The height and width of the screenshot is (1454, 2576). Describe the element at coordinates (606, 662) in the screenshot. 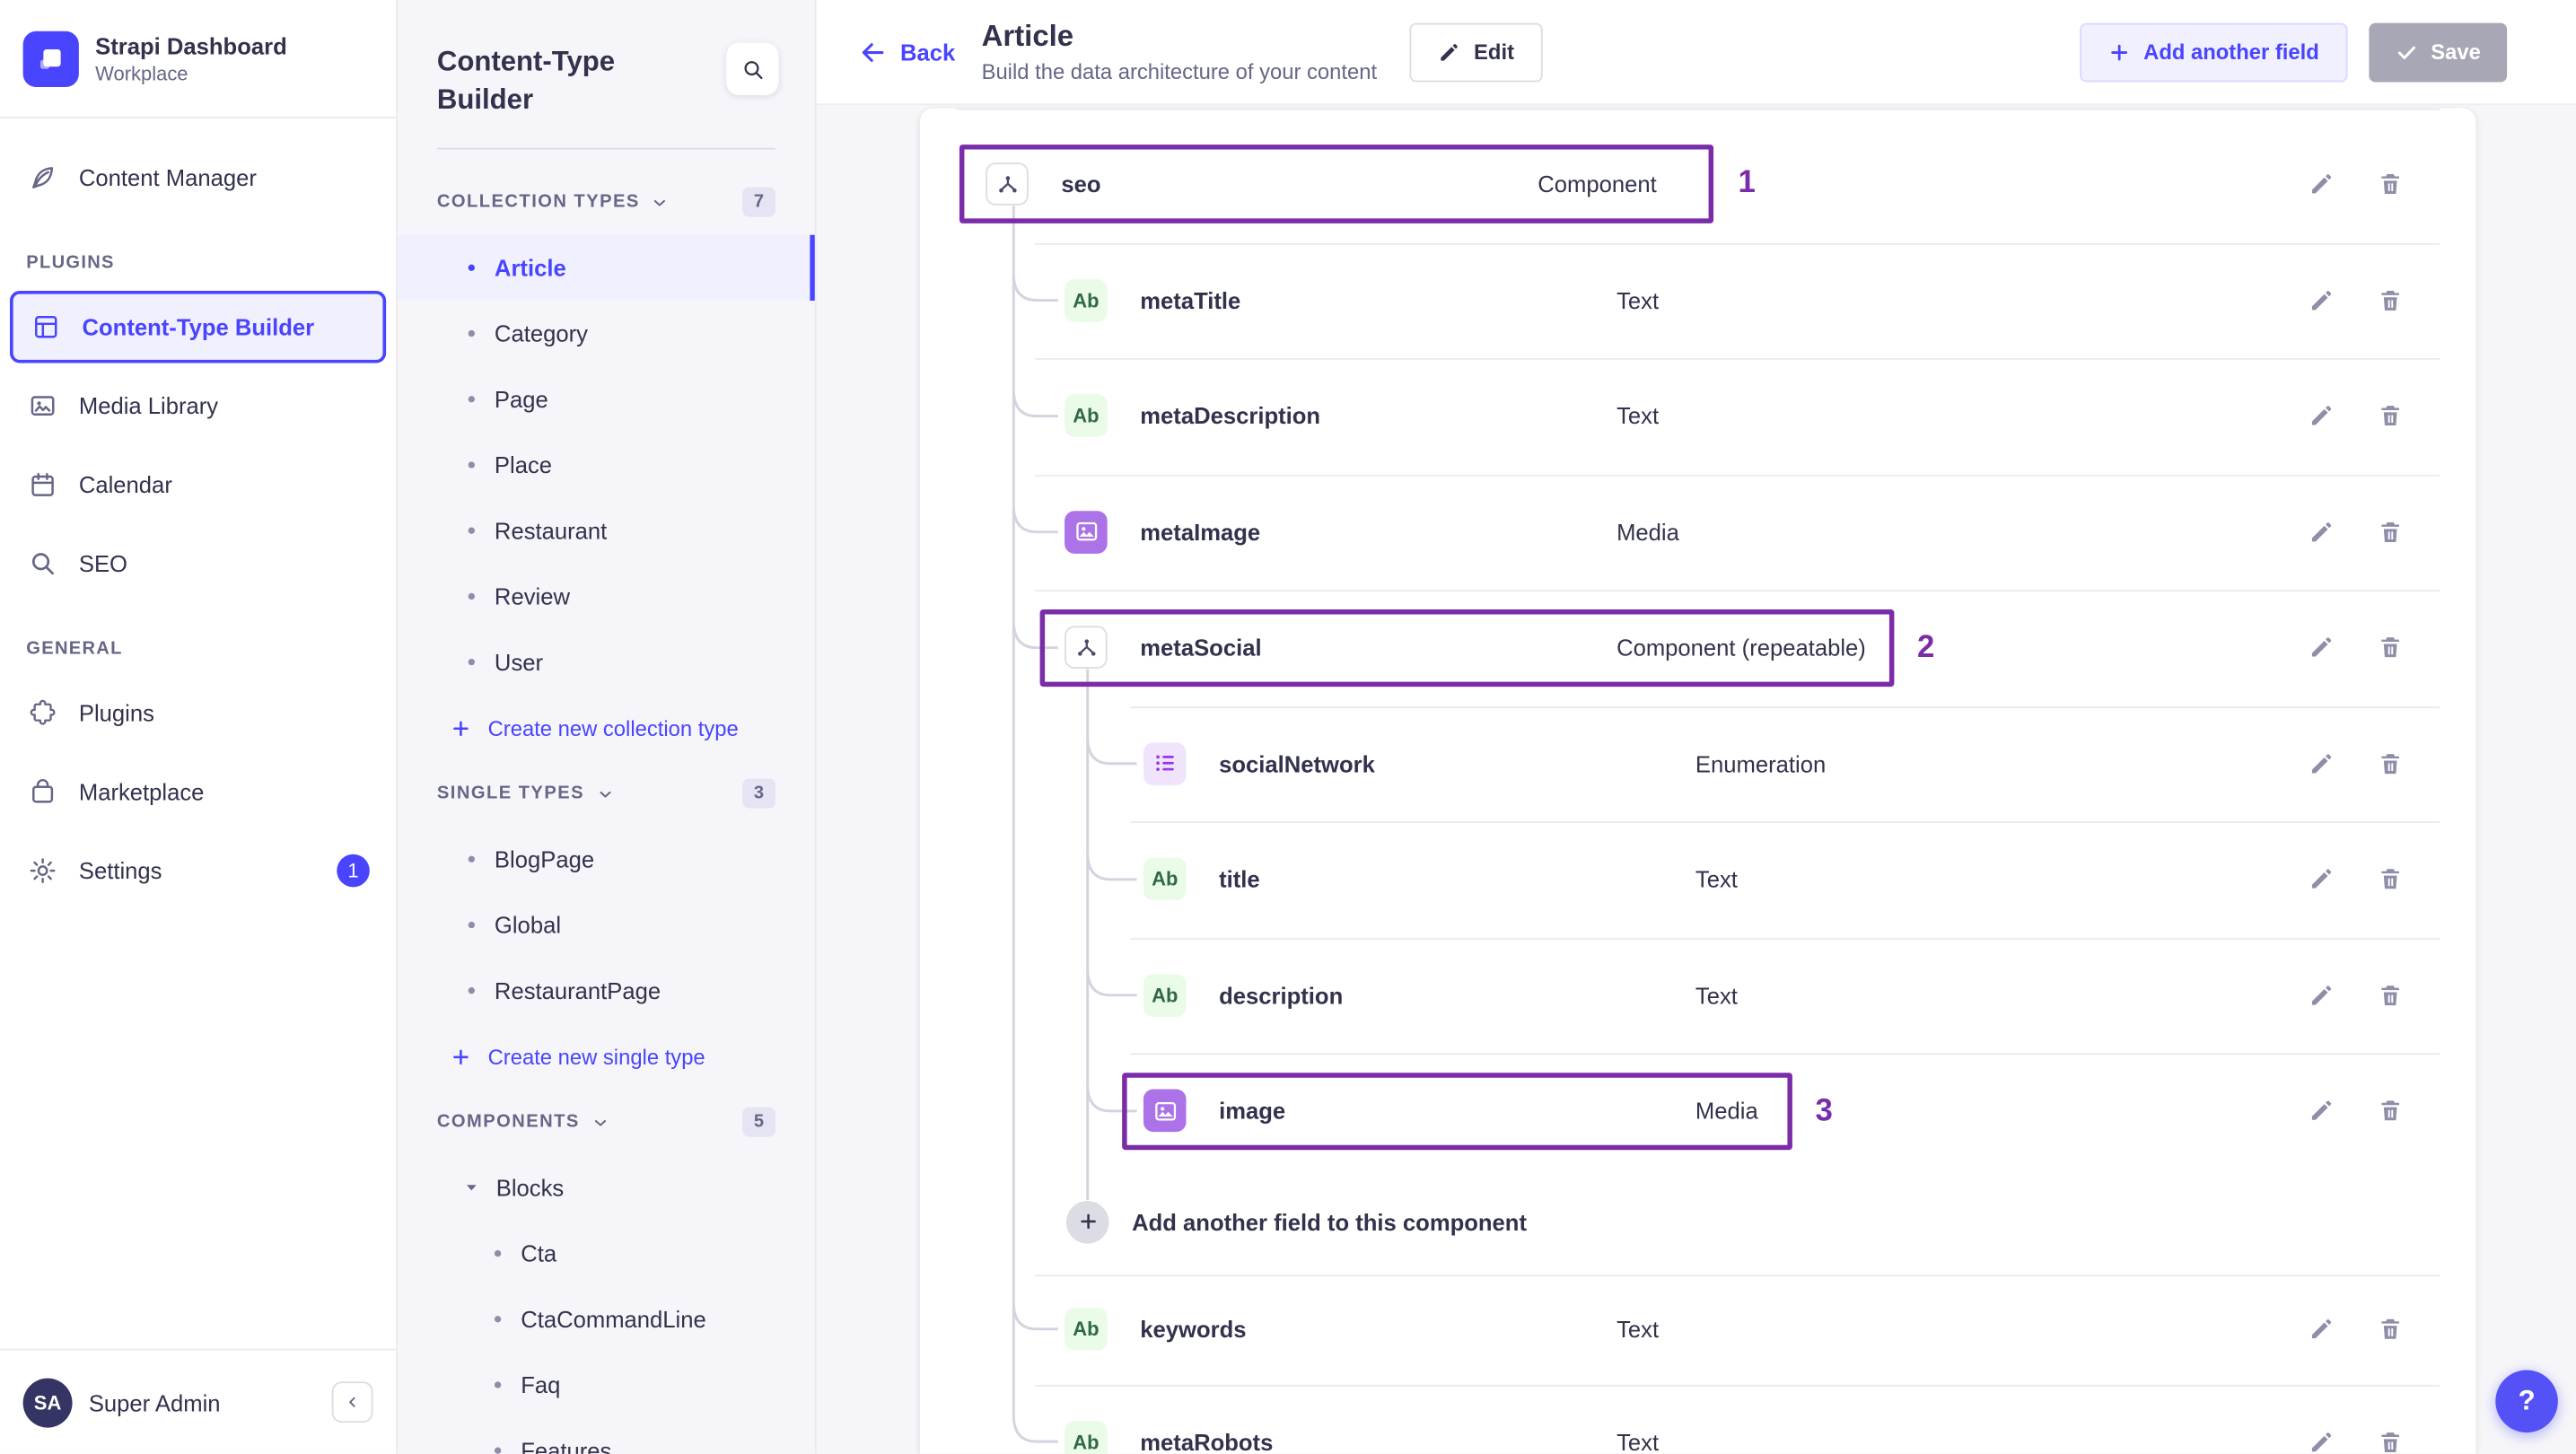

I see `collection-type-user: User` at that location.